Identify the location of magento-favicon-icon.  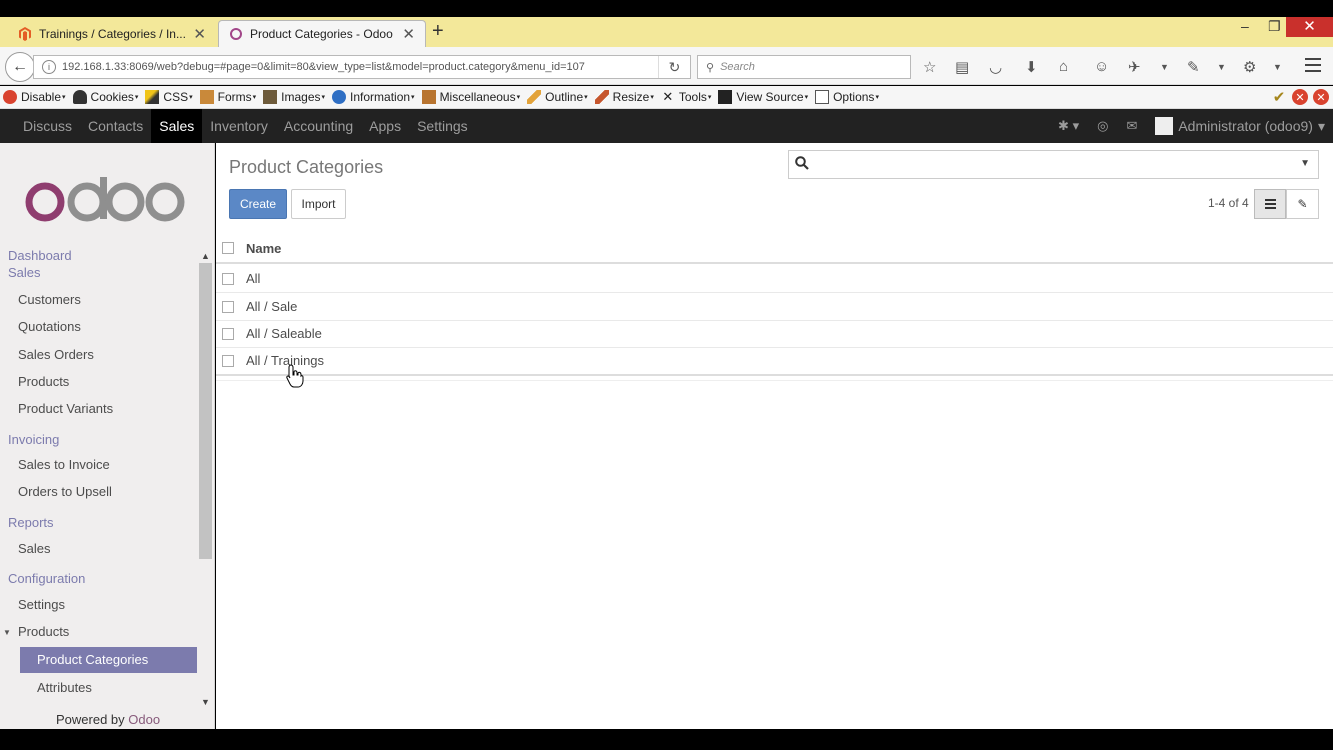
(25, 33).